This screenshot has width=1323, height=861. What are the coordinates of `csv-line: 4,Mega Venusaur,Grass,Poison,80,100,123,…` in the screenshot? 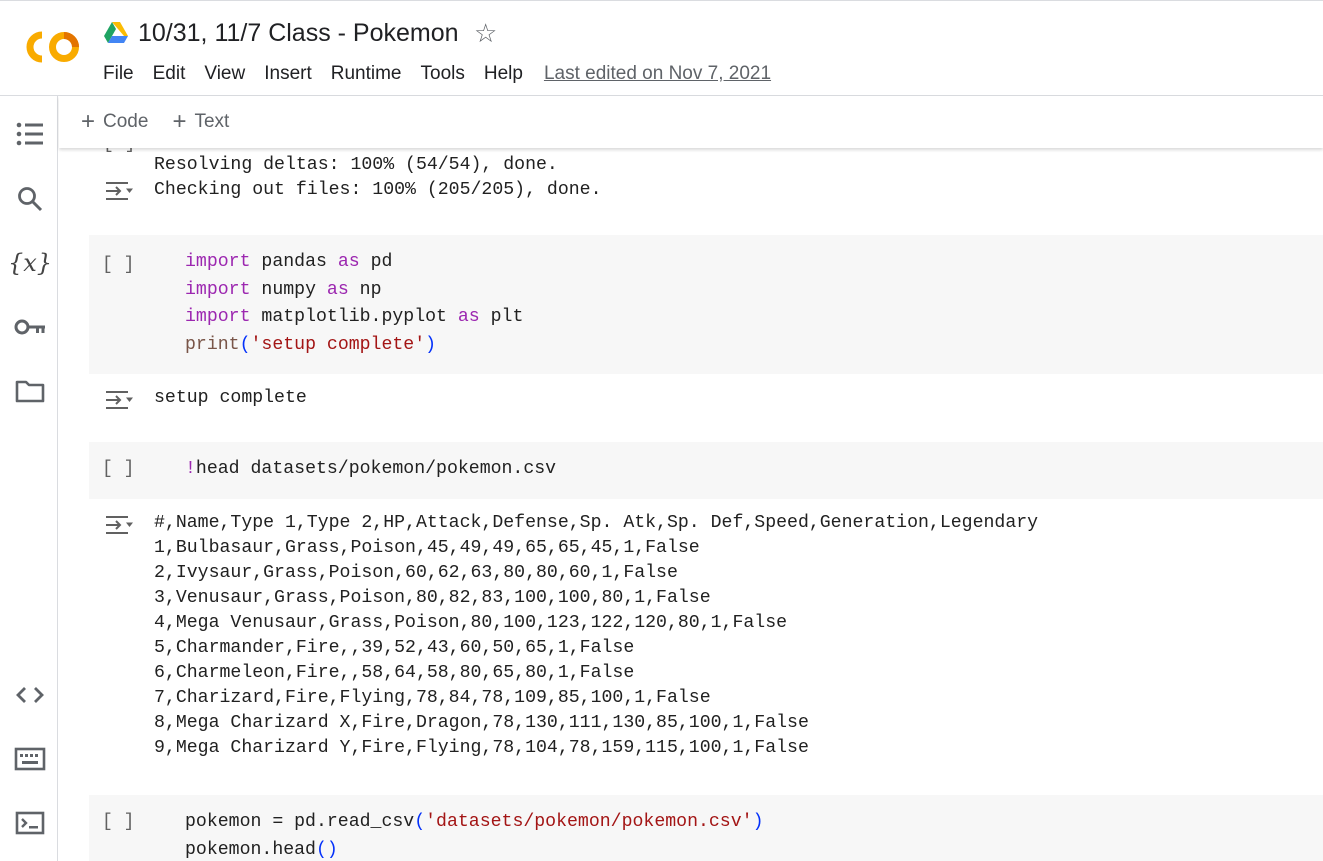 It's located at (471, 623).